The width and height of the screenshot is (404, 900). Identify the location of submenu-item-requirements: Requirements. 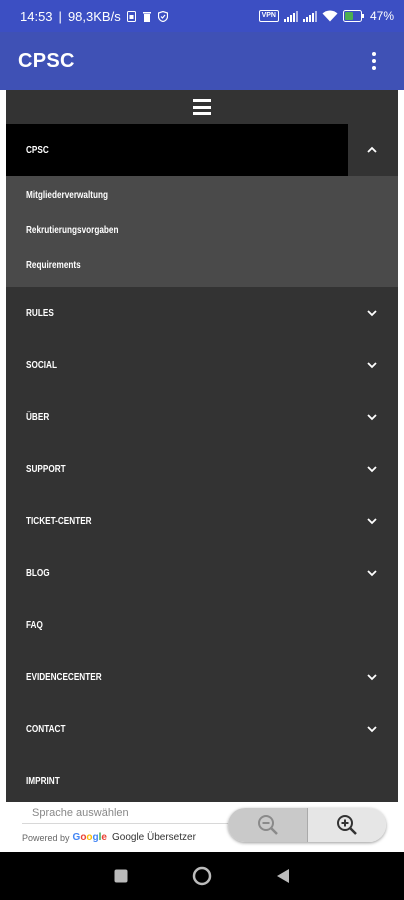
(202, 265).